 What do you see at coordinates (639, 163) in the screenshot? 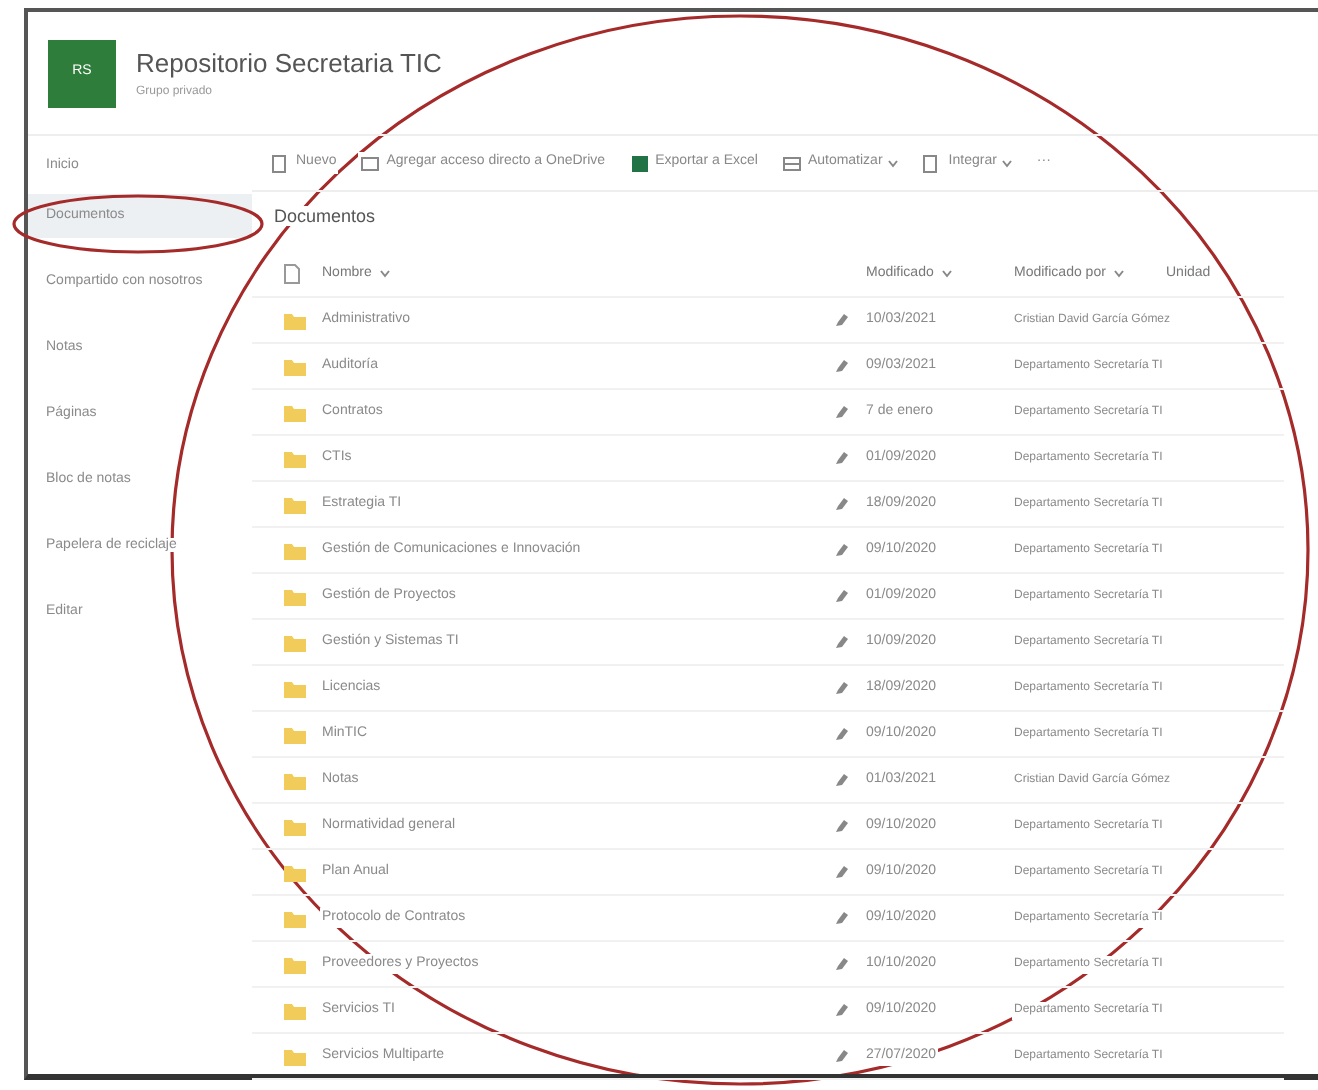
I see `spreadsheet-icon` at bounding box center [639, 163].